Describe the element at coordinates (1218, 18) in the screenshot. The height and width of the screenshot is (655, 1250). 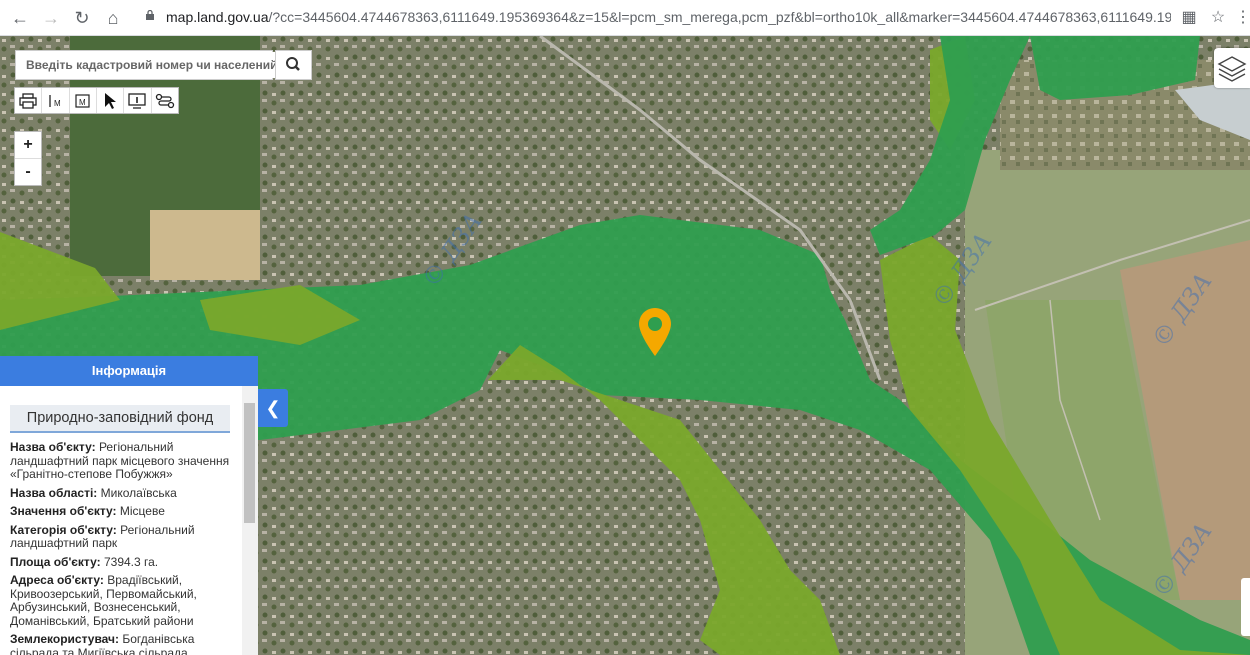
I see `bookmark-star-icon: ☆` at that location.